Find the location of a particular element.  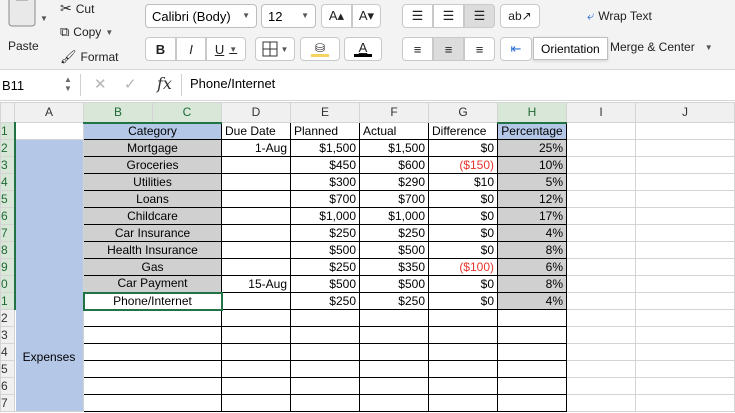

column-header: G is located at coordinates (463, 112).